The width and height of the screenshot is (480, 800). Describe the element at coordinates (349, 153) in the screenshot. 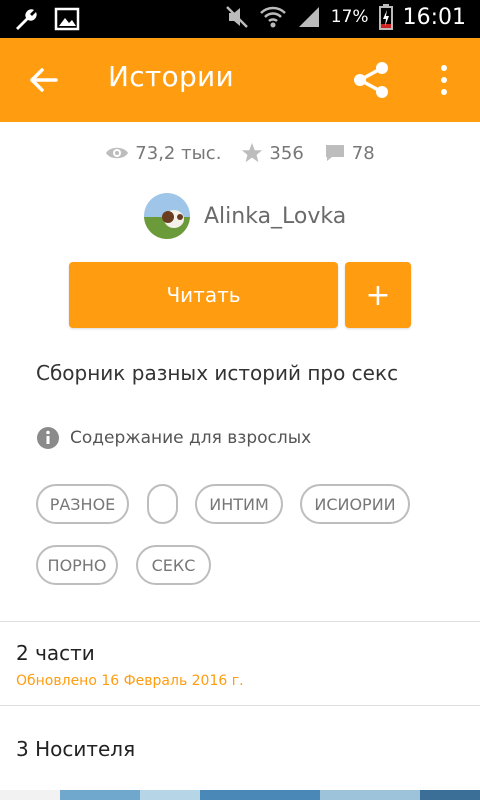

I see `comments-stat: 78` at that location.